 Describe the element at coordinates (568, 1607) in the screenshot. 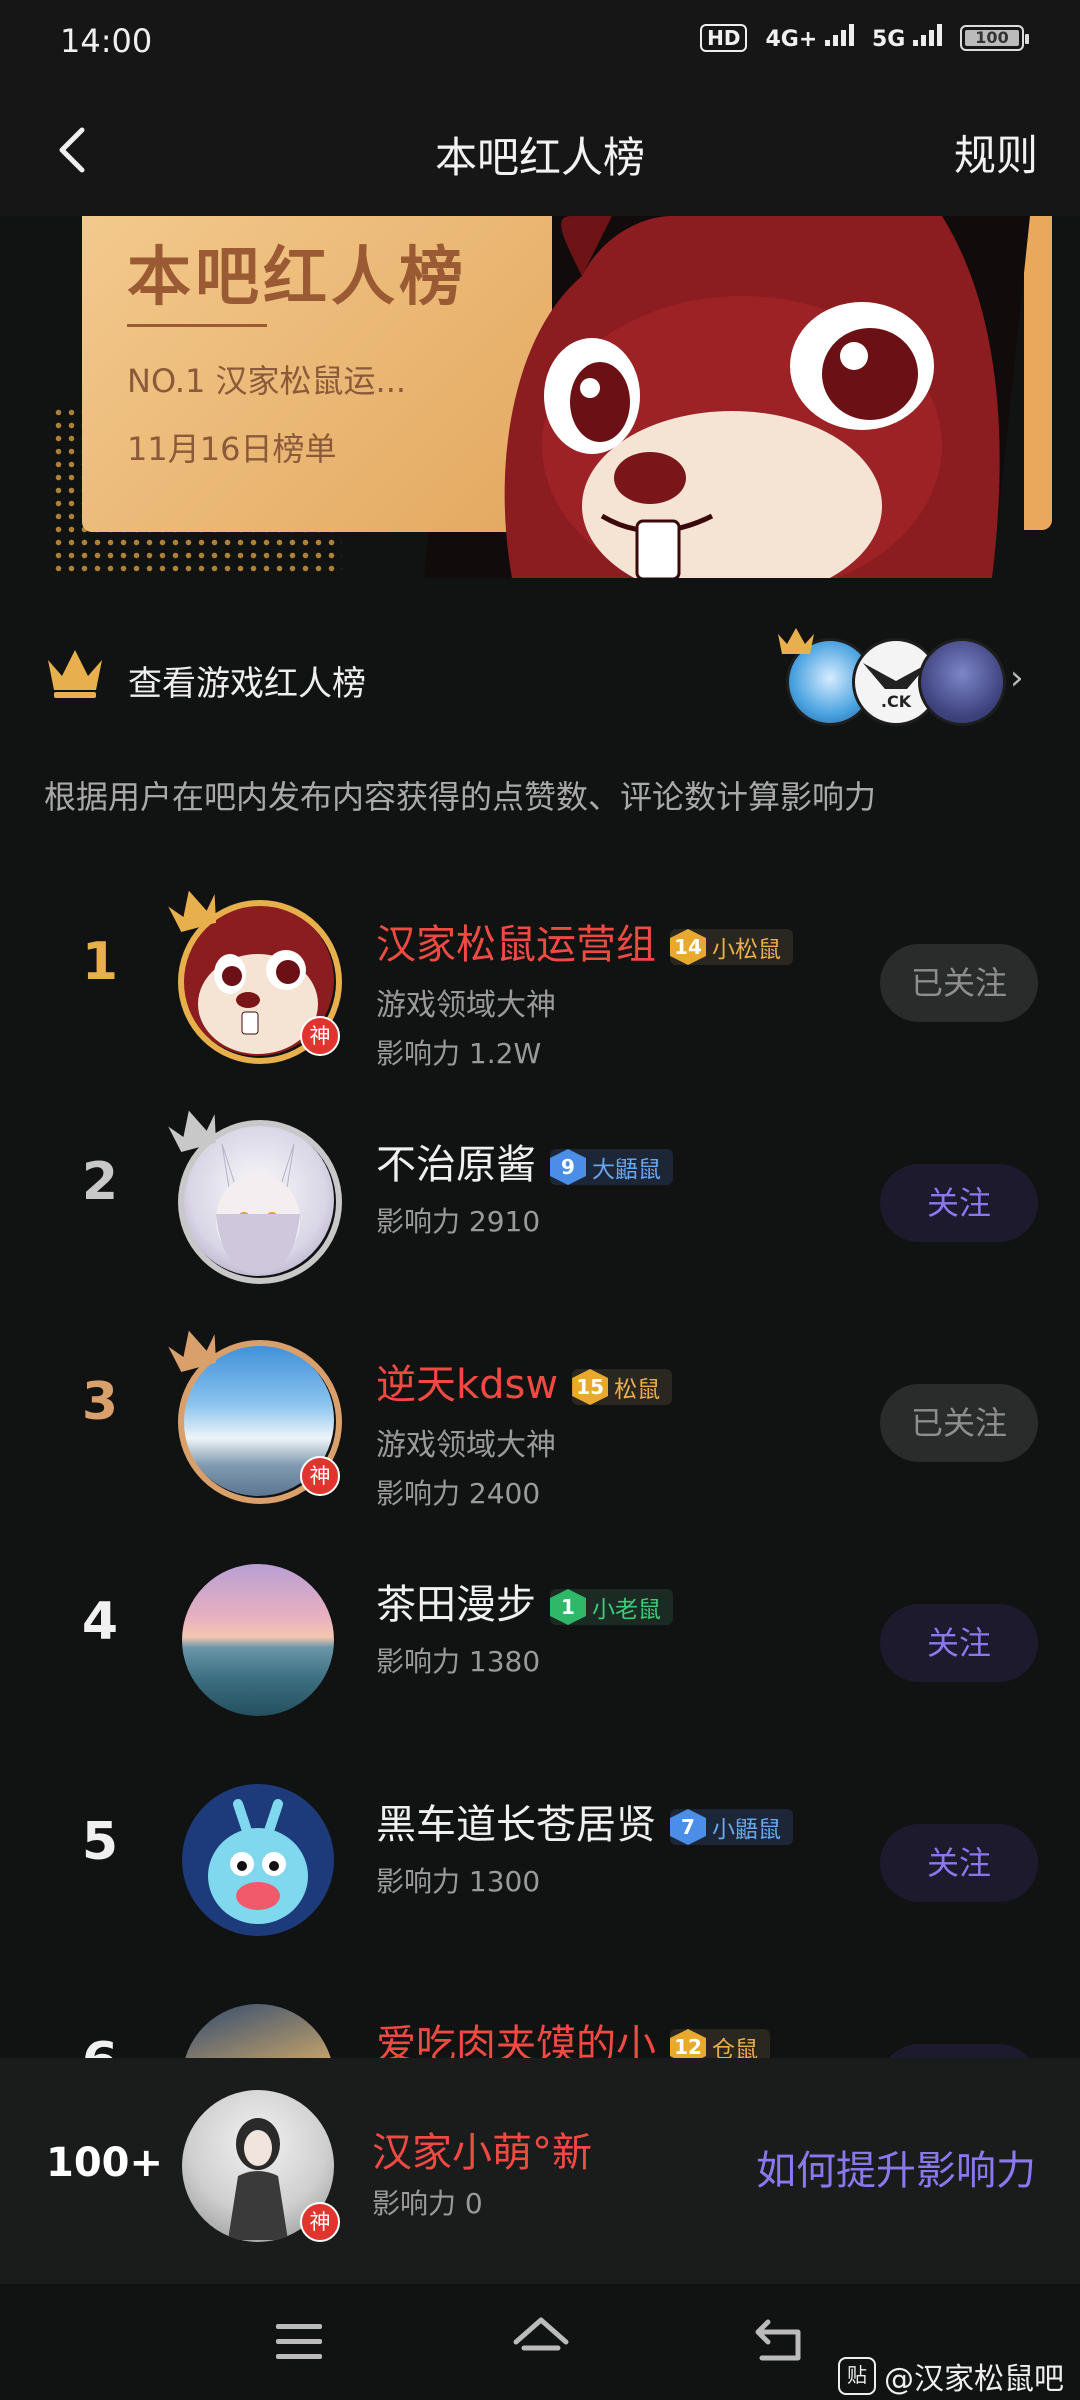

I see `level-number: 1` at that location.